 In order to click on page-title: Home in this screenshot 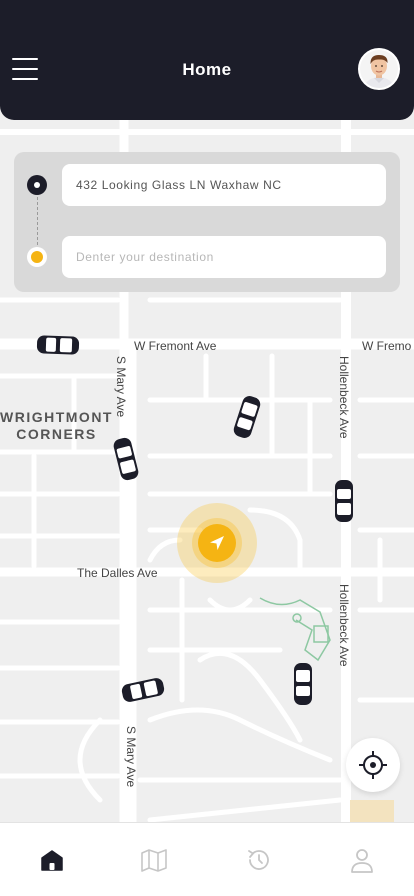, I will do `click(207, 69)`.